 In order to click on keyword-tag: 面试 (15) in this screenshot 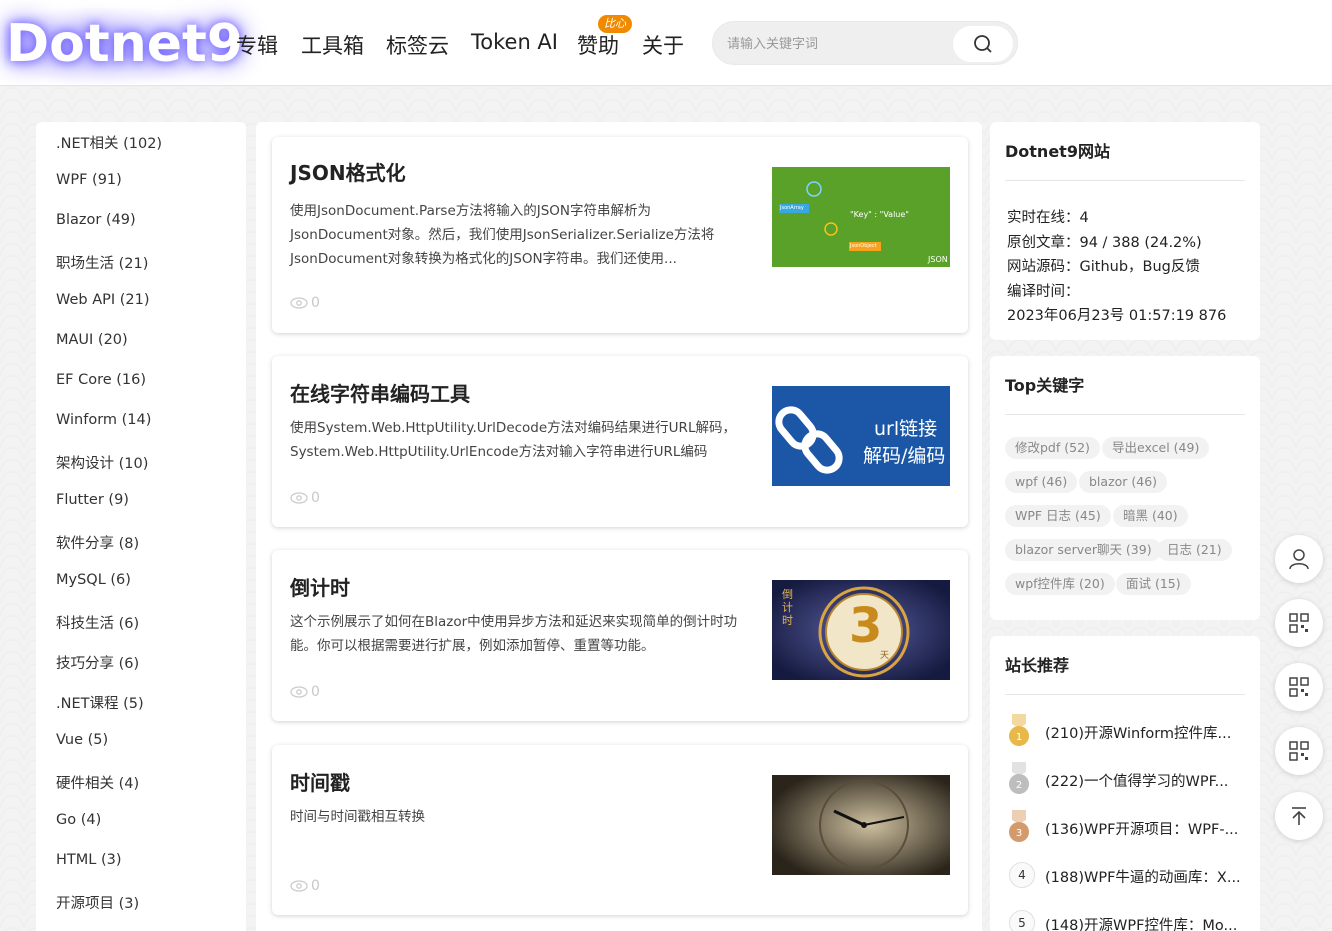, I will do `click(1153, 584)`.